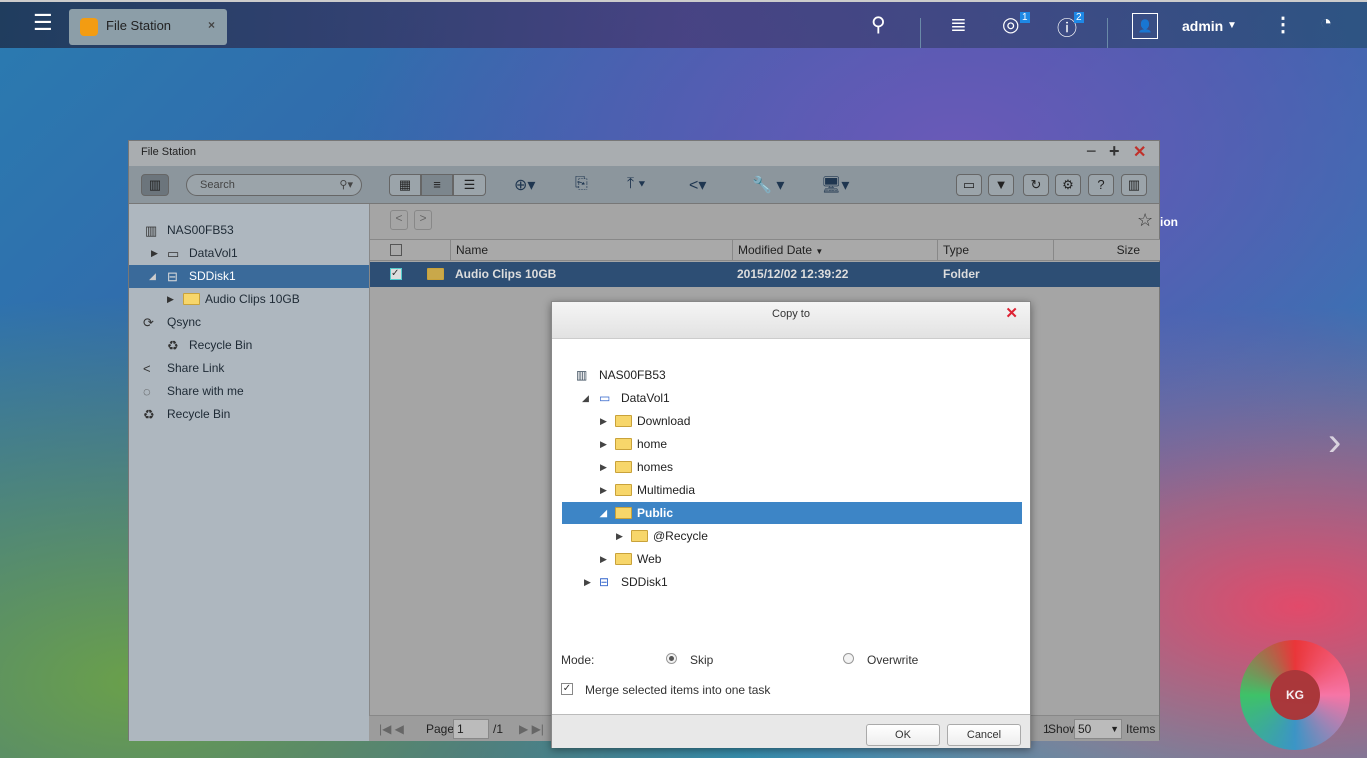 Image resolution: width=1367 pixels, height=758 pixels. I want to click on user-icon: 👤, so click(1145, 26).